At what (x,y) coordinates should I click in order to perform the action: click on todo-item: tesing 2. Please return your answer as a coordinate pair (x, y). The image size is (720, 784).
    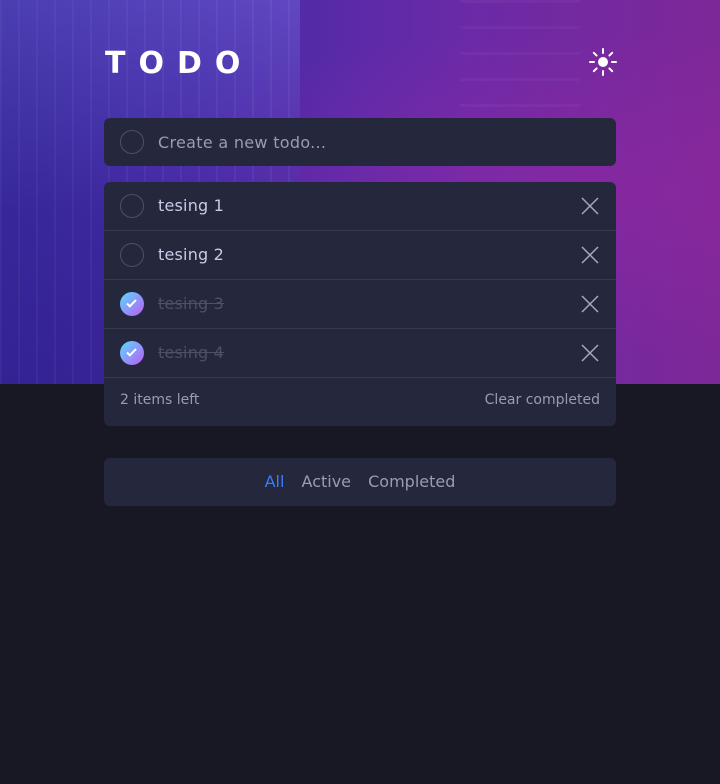
    Looking at the image, I should click on (360, 255).